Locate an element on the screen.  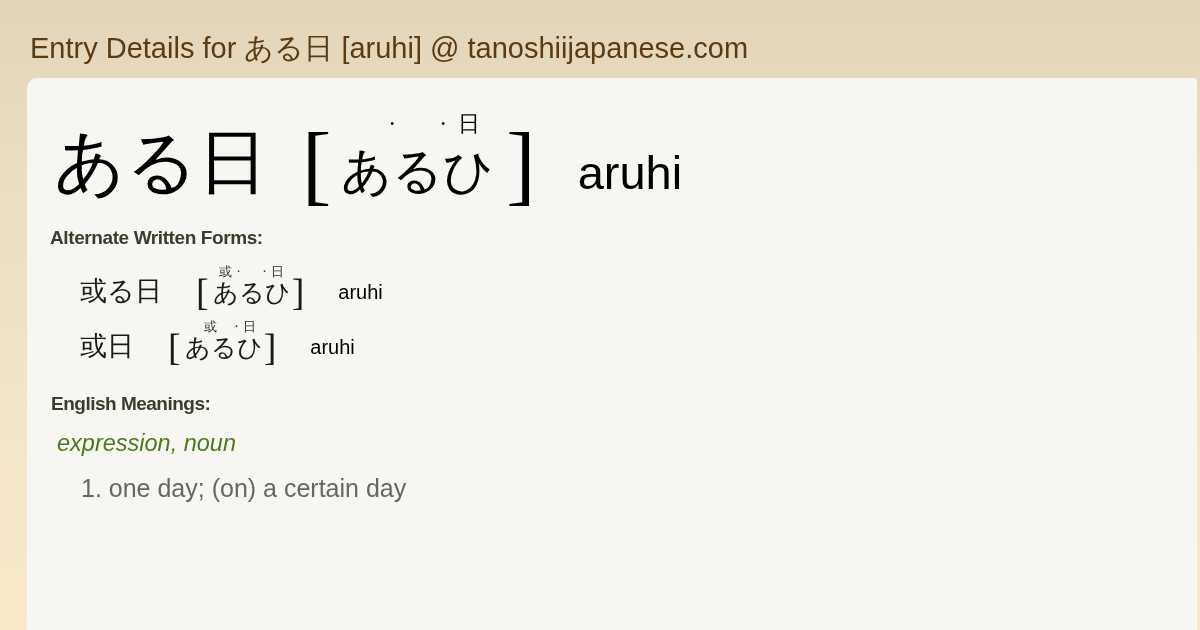
section-heading: Alternate Written Forms: is located at coordinates (156, 238).